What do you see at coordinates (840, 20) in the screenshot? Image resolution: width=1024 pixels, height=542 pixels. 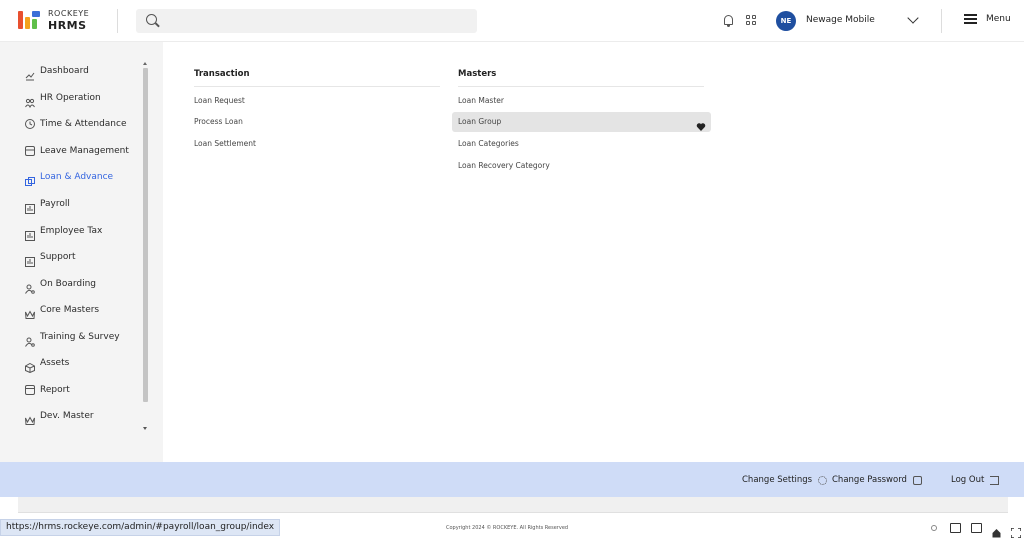 I see `user-name: Newage Mobile` at bounding box center [840, 20].